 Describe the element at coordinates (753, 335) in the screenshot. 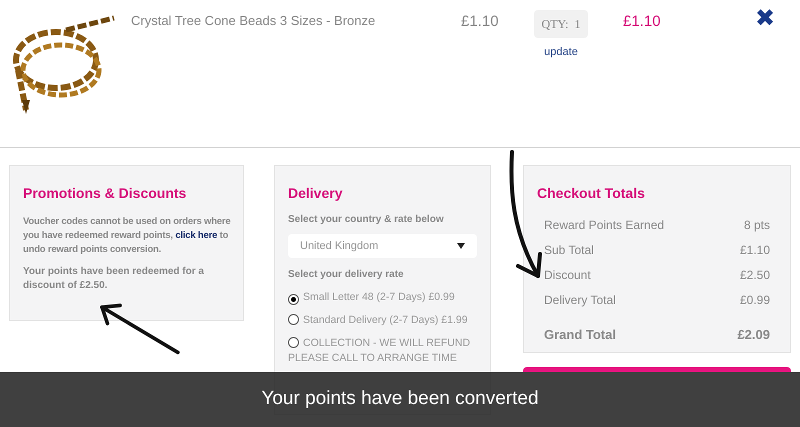

I see `grand-total-value: £2.09` at that location.